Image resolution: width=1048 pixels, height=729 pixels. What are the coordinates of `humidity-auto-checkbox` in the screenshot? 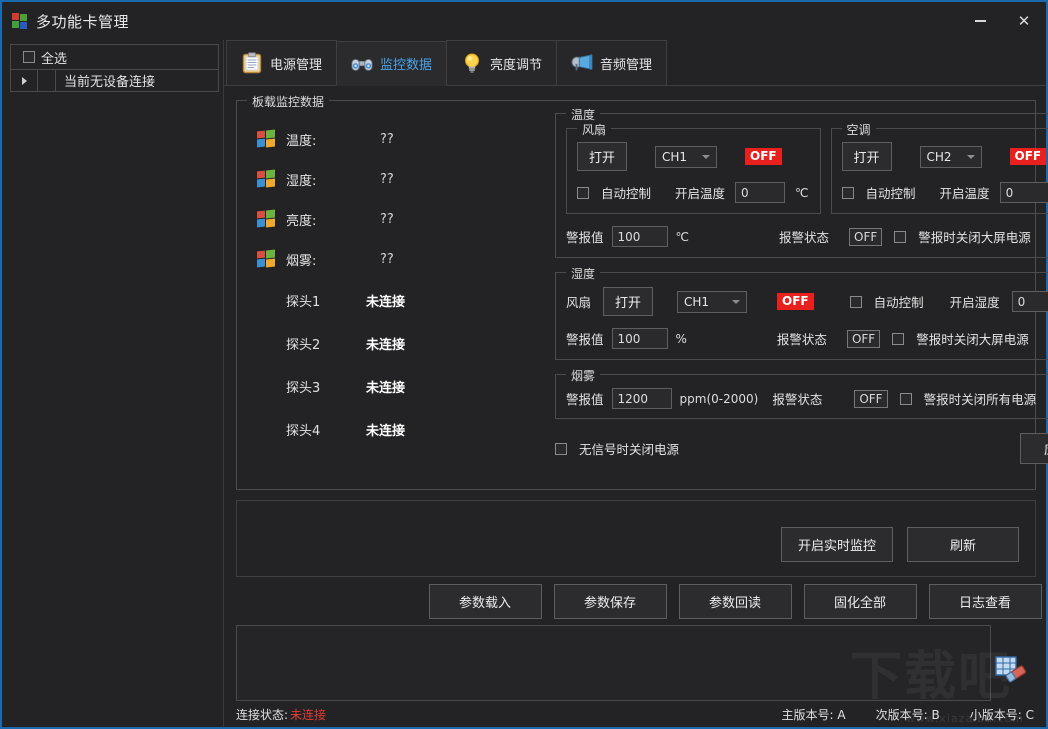 It's located at (855, 301).